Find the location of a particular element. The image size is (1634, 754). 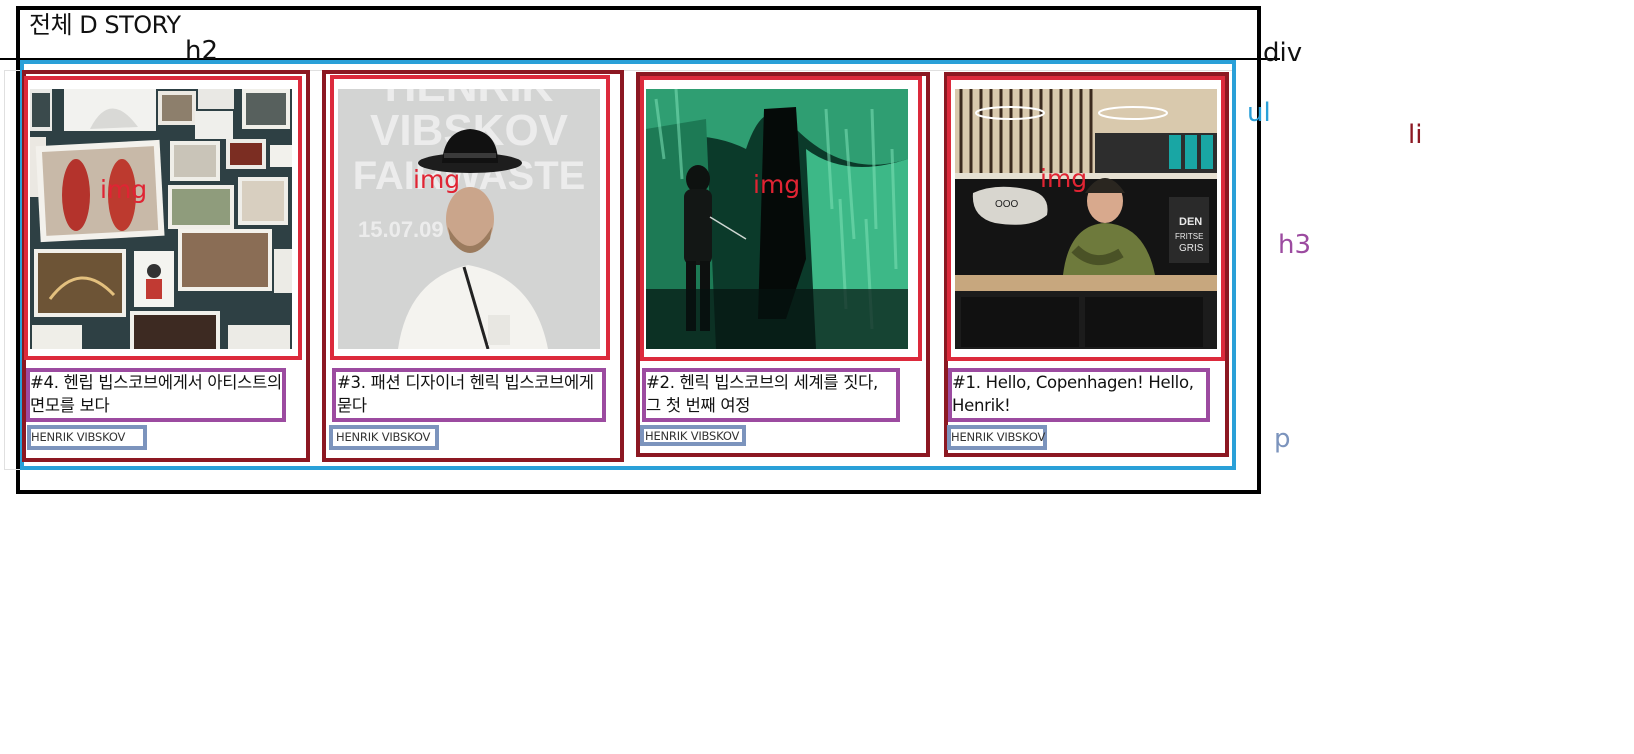

shop-sign-1: DEN is located at coordinates (1190, 222).